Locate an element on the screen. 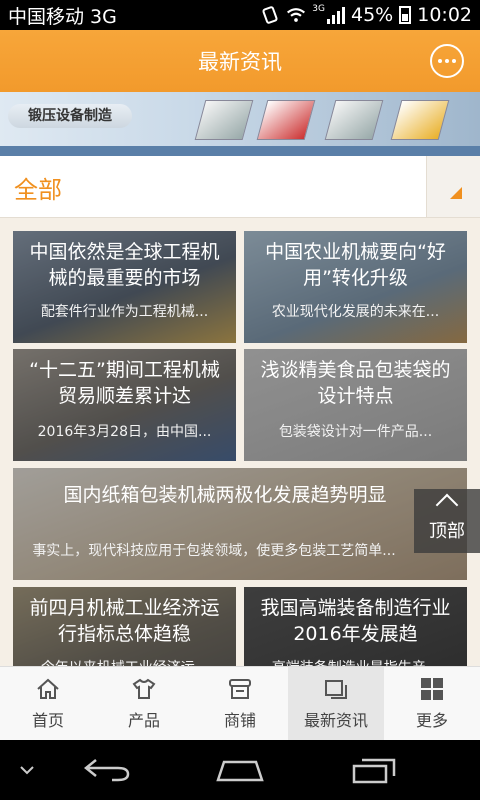 The height and width of the screenshot is (800, 480). news-icon is located at coordinates (336, 689).